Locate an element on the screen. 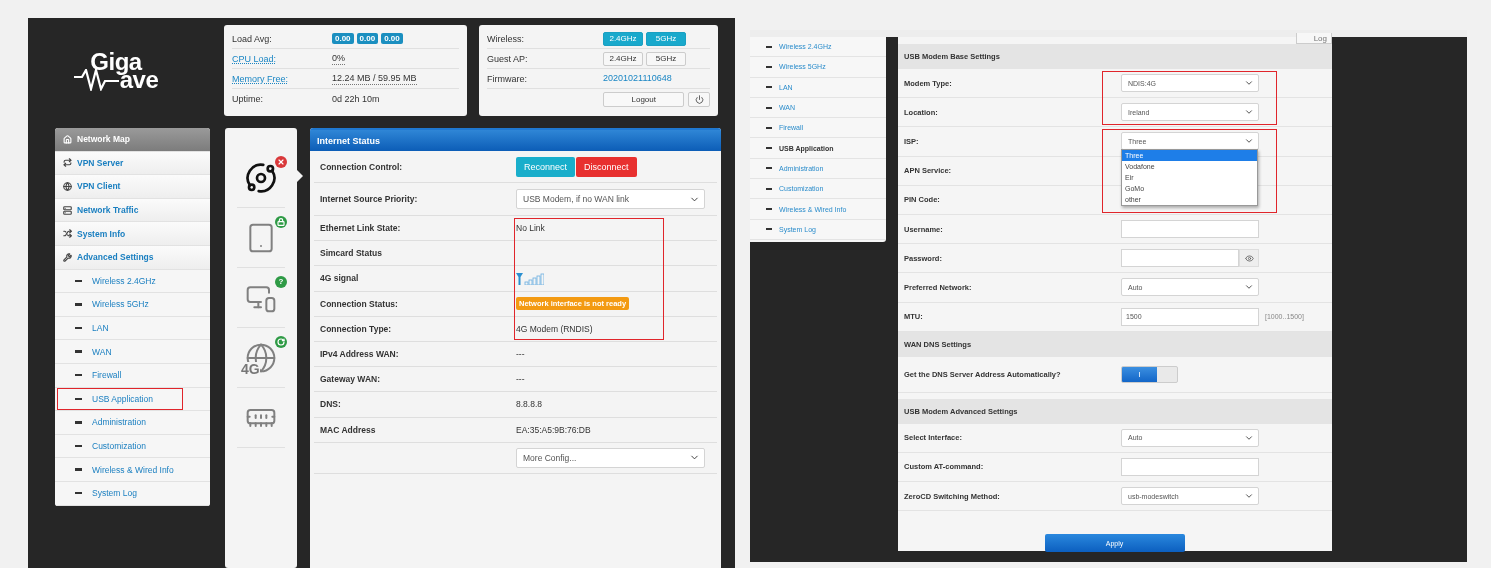  info-value: 0% is located at coordinates (338, 58).